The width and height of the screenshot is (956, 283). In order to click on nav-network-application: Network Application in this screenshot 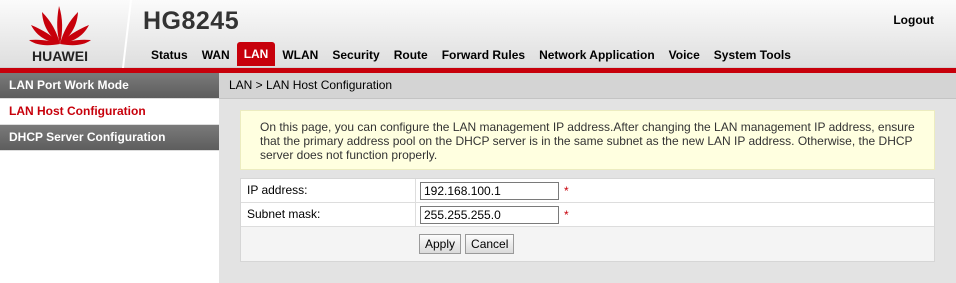, I will do `click(597, 55)`.